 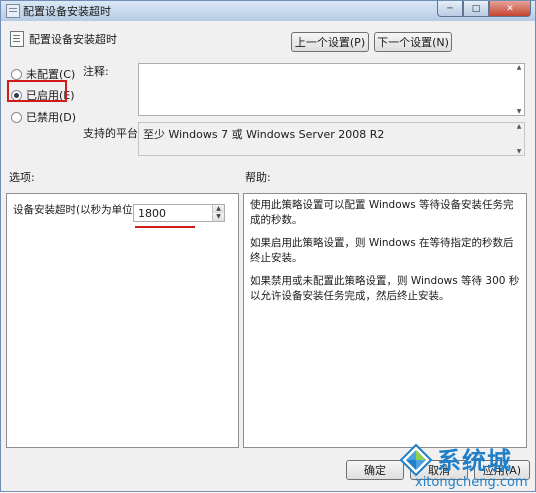 What do you see at coordinates (165, 227) in the screenshot?
I see `value-red-underline` at bounding box center [165, 227].